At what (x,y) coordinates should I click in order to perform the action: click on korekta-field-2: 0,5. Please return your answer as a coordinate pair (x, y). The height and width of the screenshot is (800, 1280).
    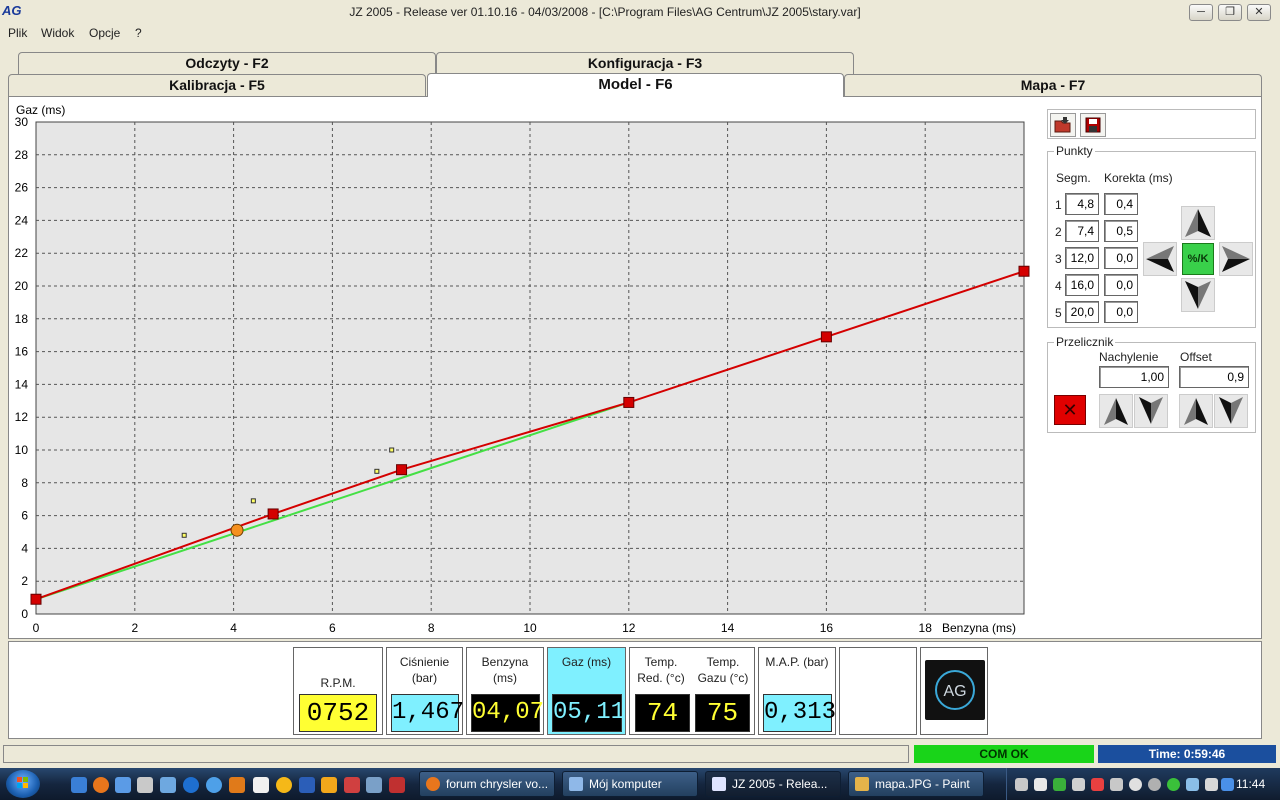
    Looking at the image, I should click on (1121, 231).